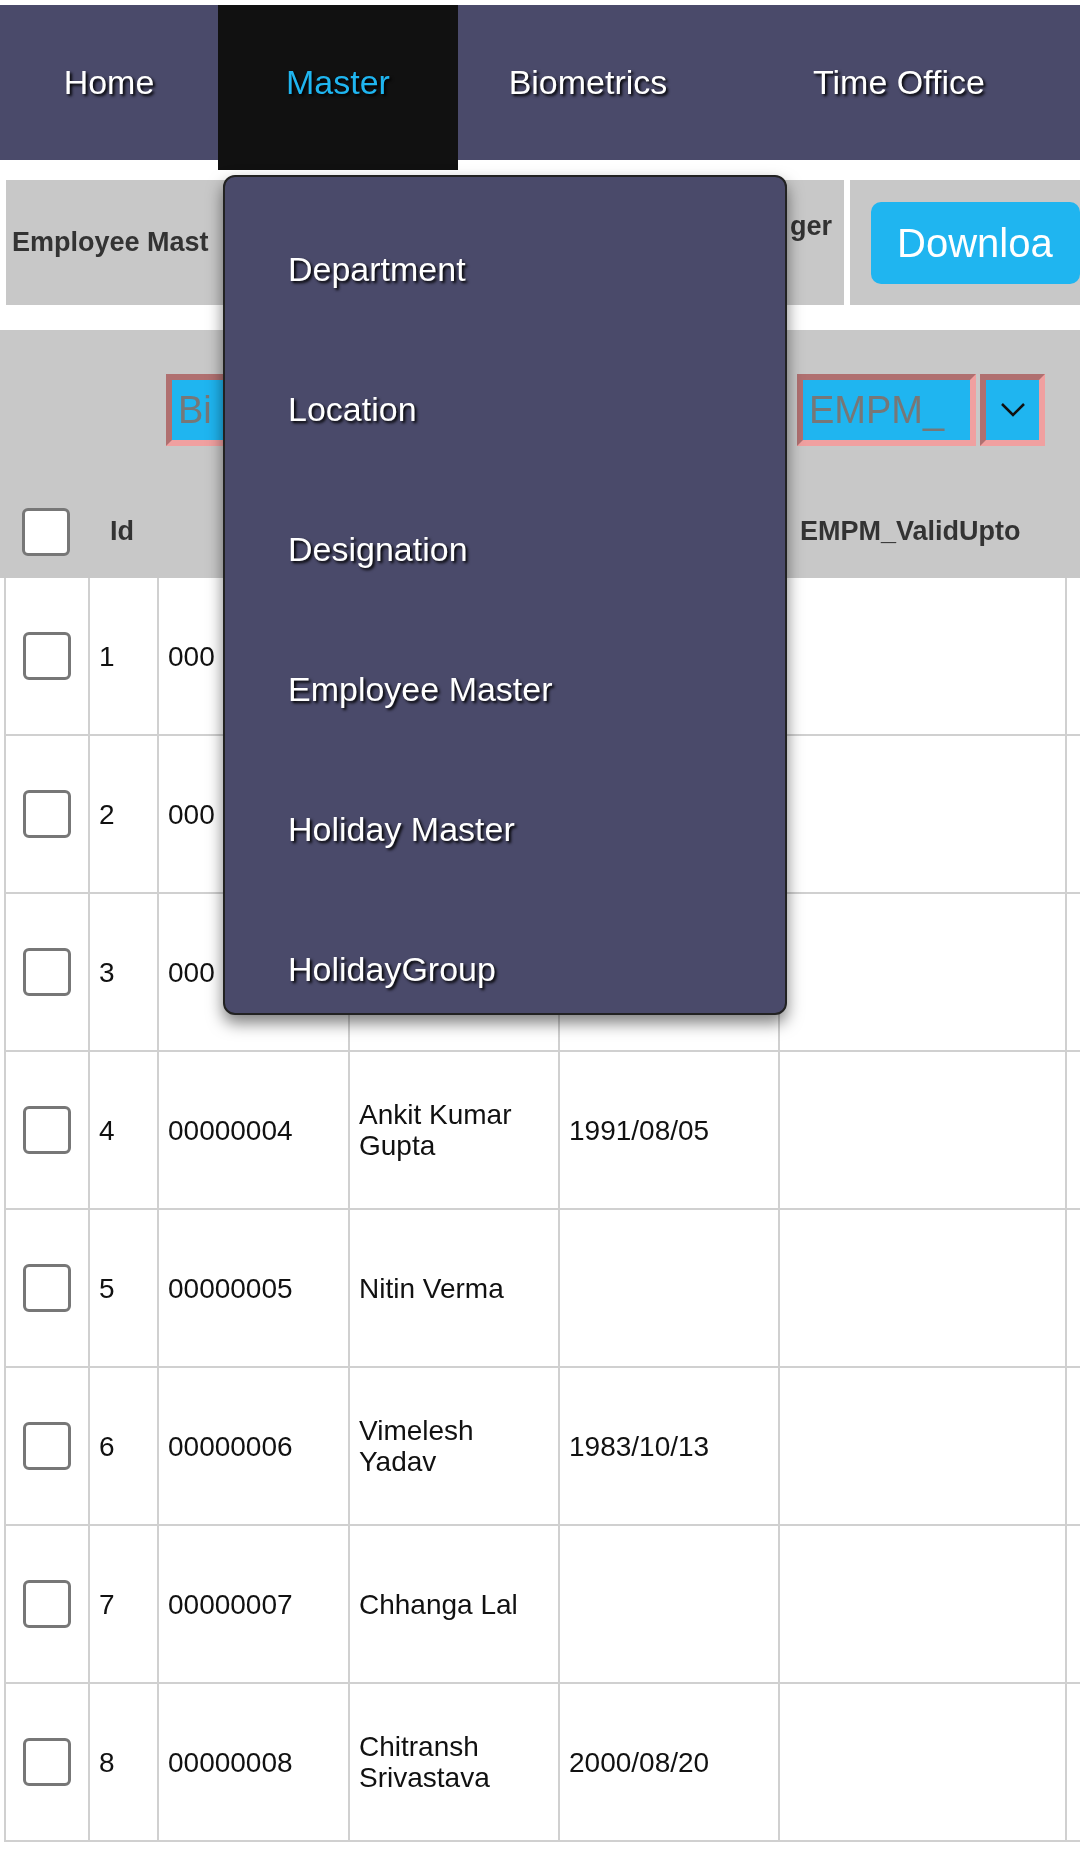  Describe the element at coordinates (352, 409) in the screenshot. I see `menu-item: Location` at that location.